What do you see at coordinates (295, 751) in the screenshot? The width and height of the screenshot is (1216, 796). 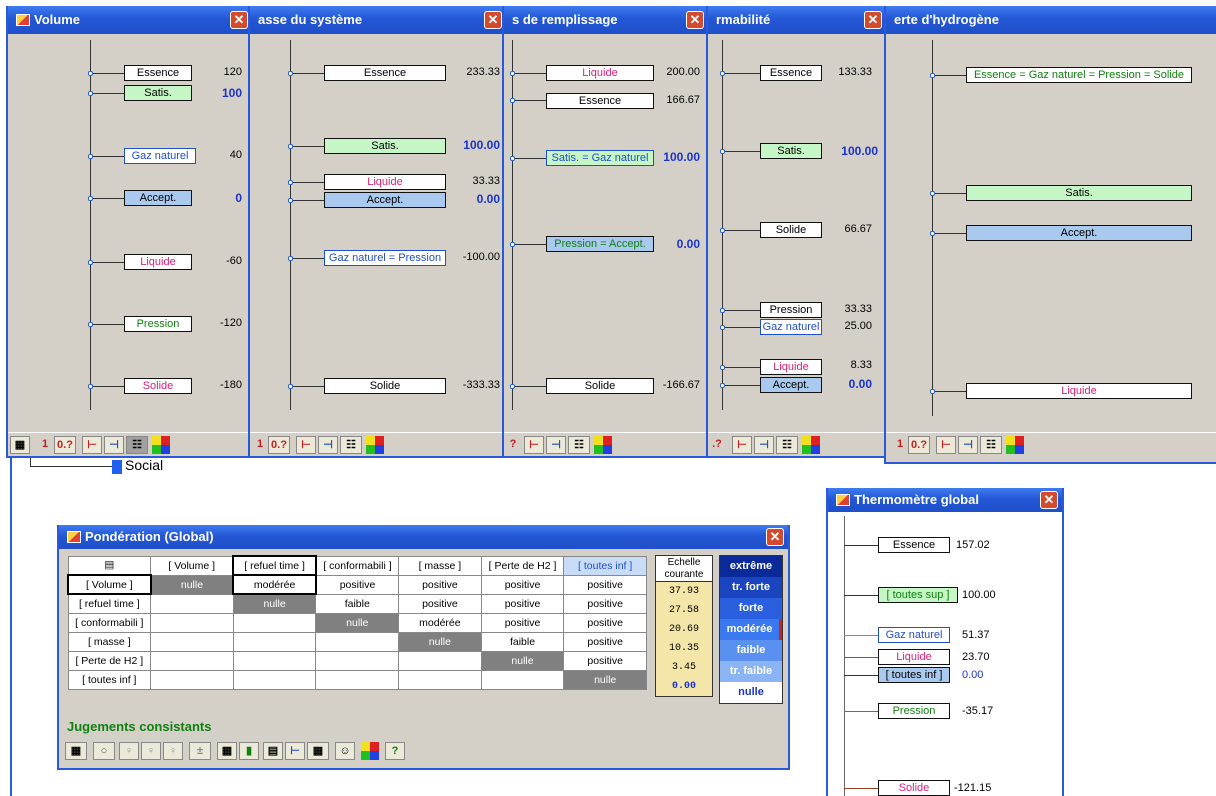 I see `range-icon: ⊢` at bounding box center [295, 751].